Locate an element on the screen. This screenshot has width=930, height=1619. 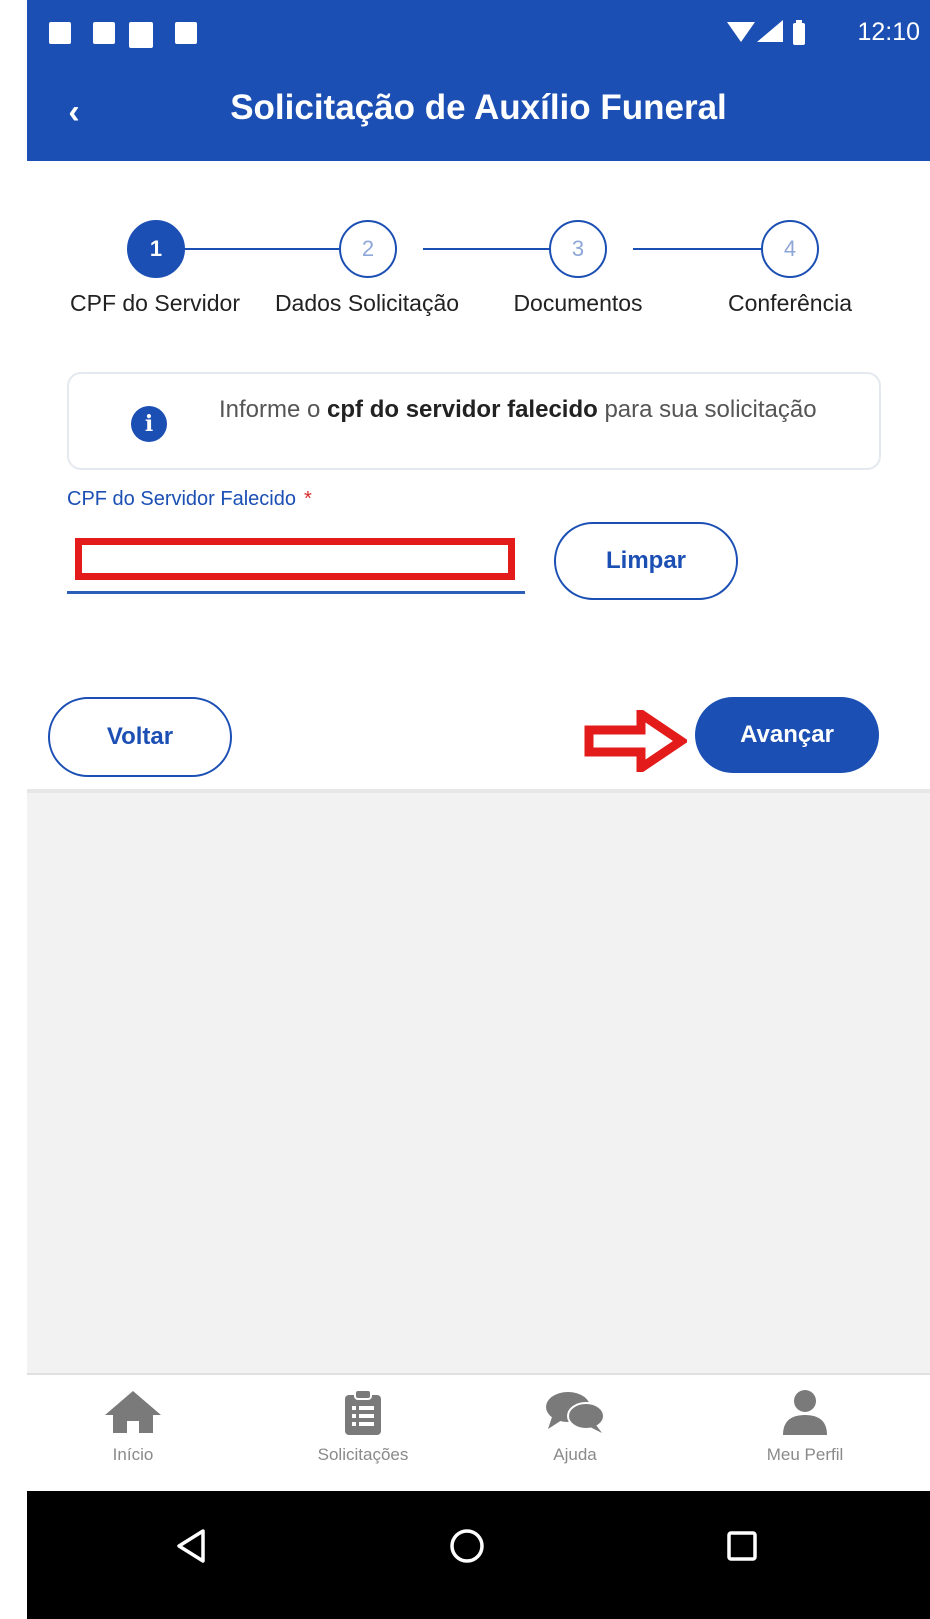
battery-icon is located at coordinates (799, 32).